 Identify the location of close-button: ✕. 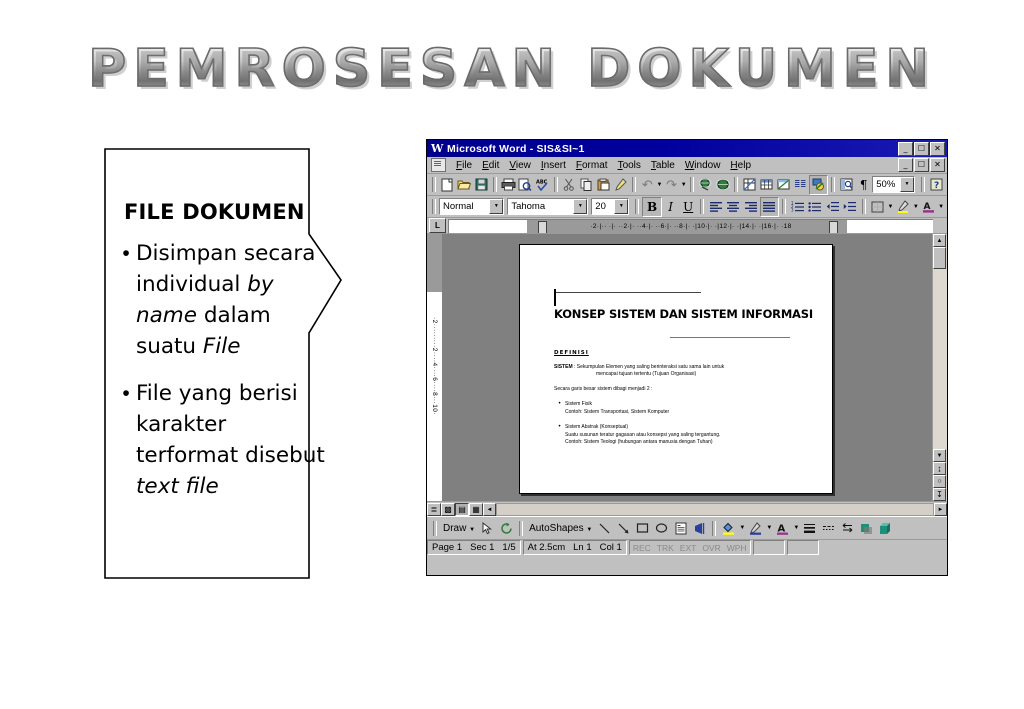
(937, 148).